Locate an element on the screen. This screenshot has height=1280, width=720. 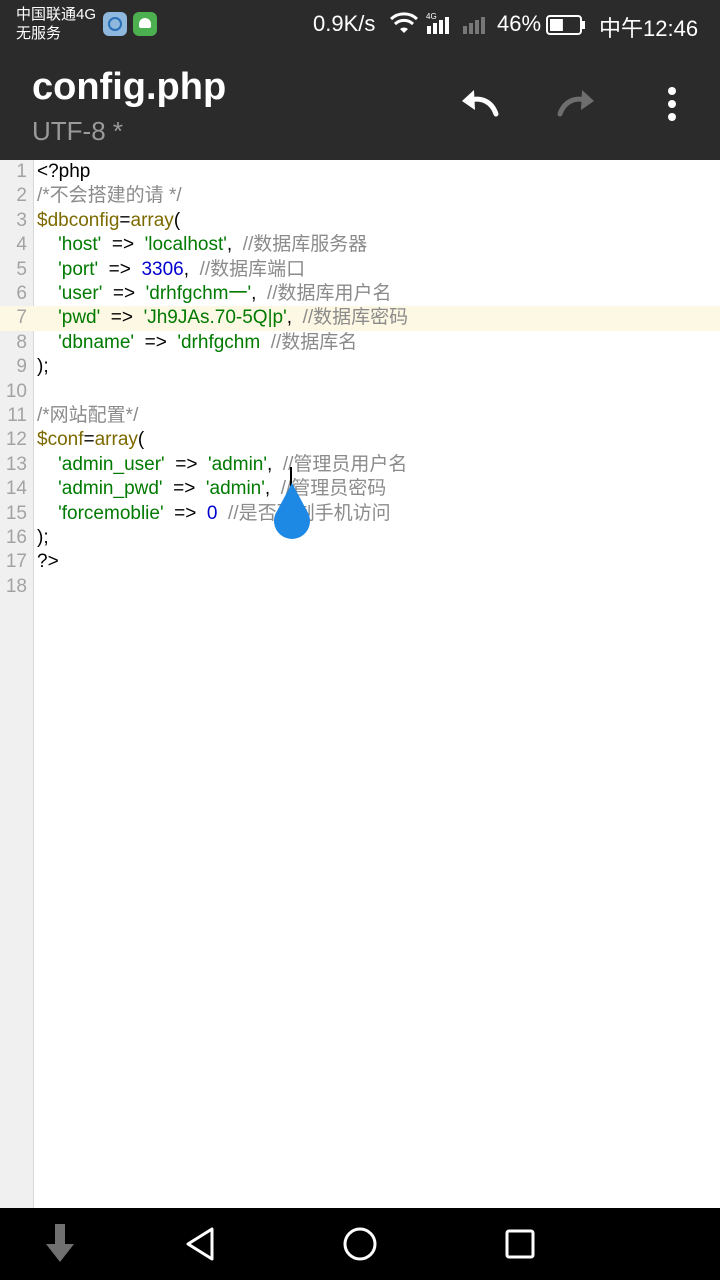
more-options-button is located at coordinates (672, 104).